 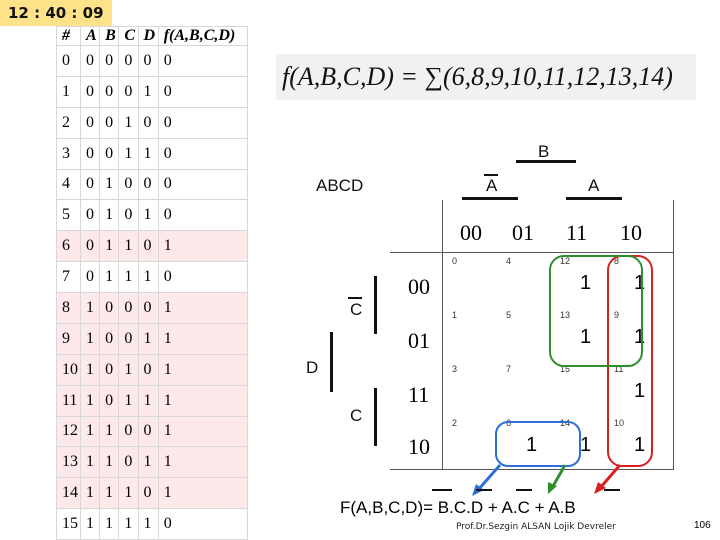 What do you see at coordinates (68, 36) in the screenshot?
I see `col-index-header: #` at bounding box center [68, 36].